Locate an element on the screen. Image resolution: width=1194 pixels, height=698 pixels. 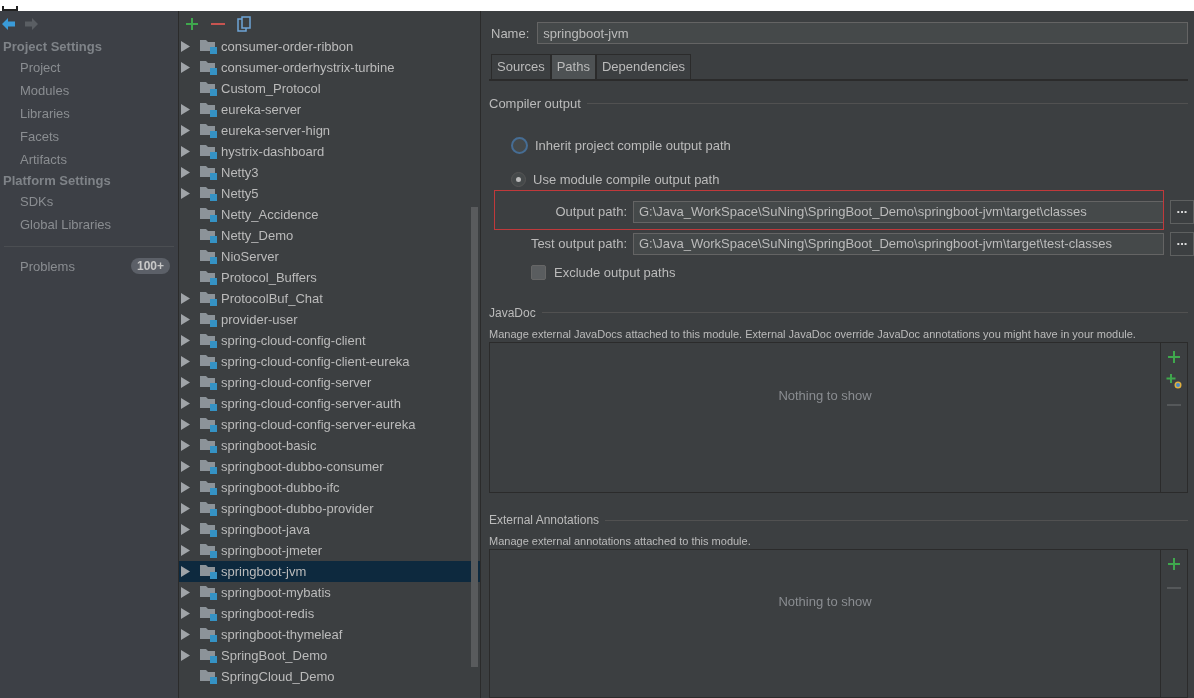
module-row: springboot-redis is located at coordinates (329, 613).